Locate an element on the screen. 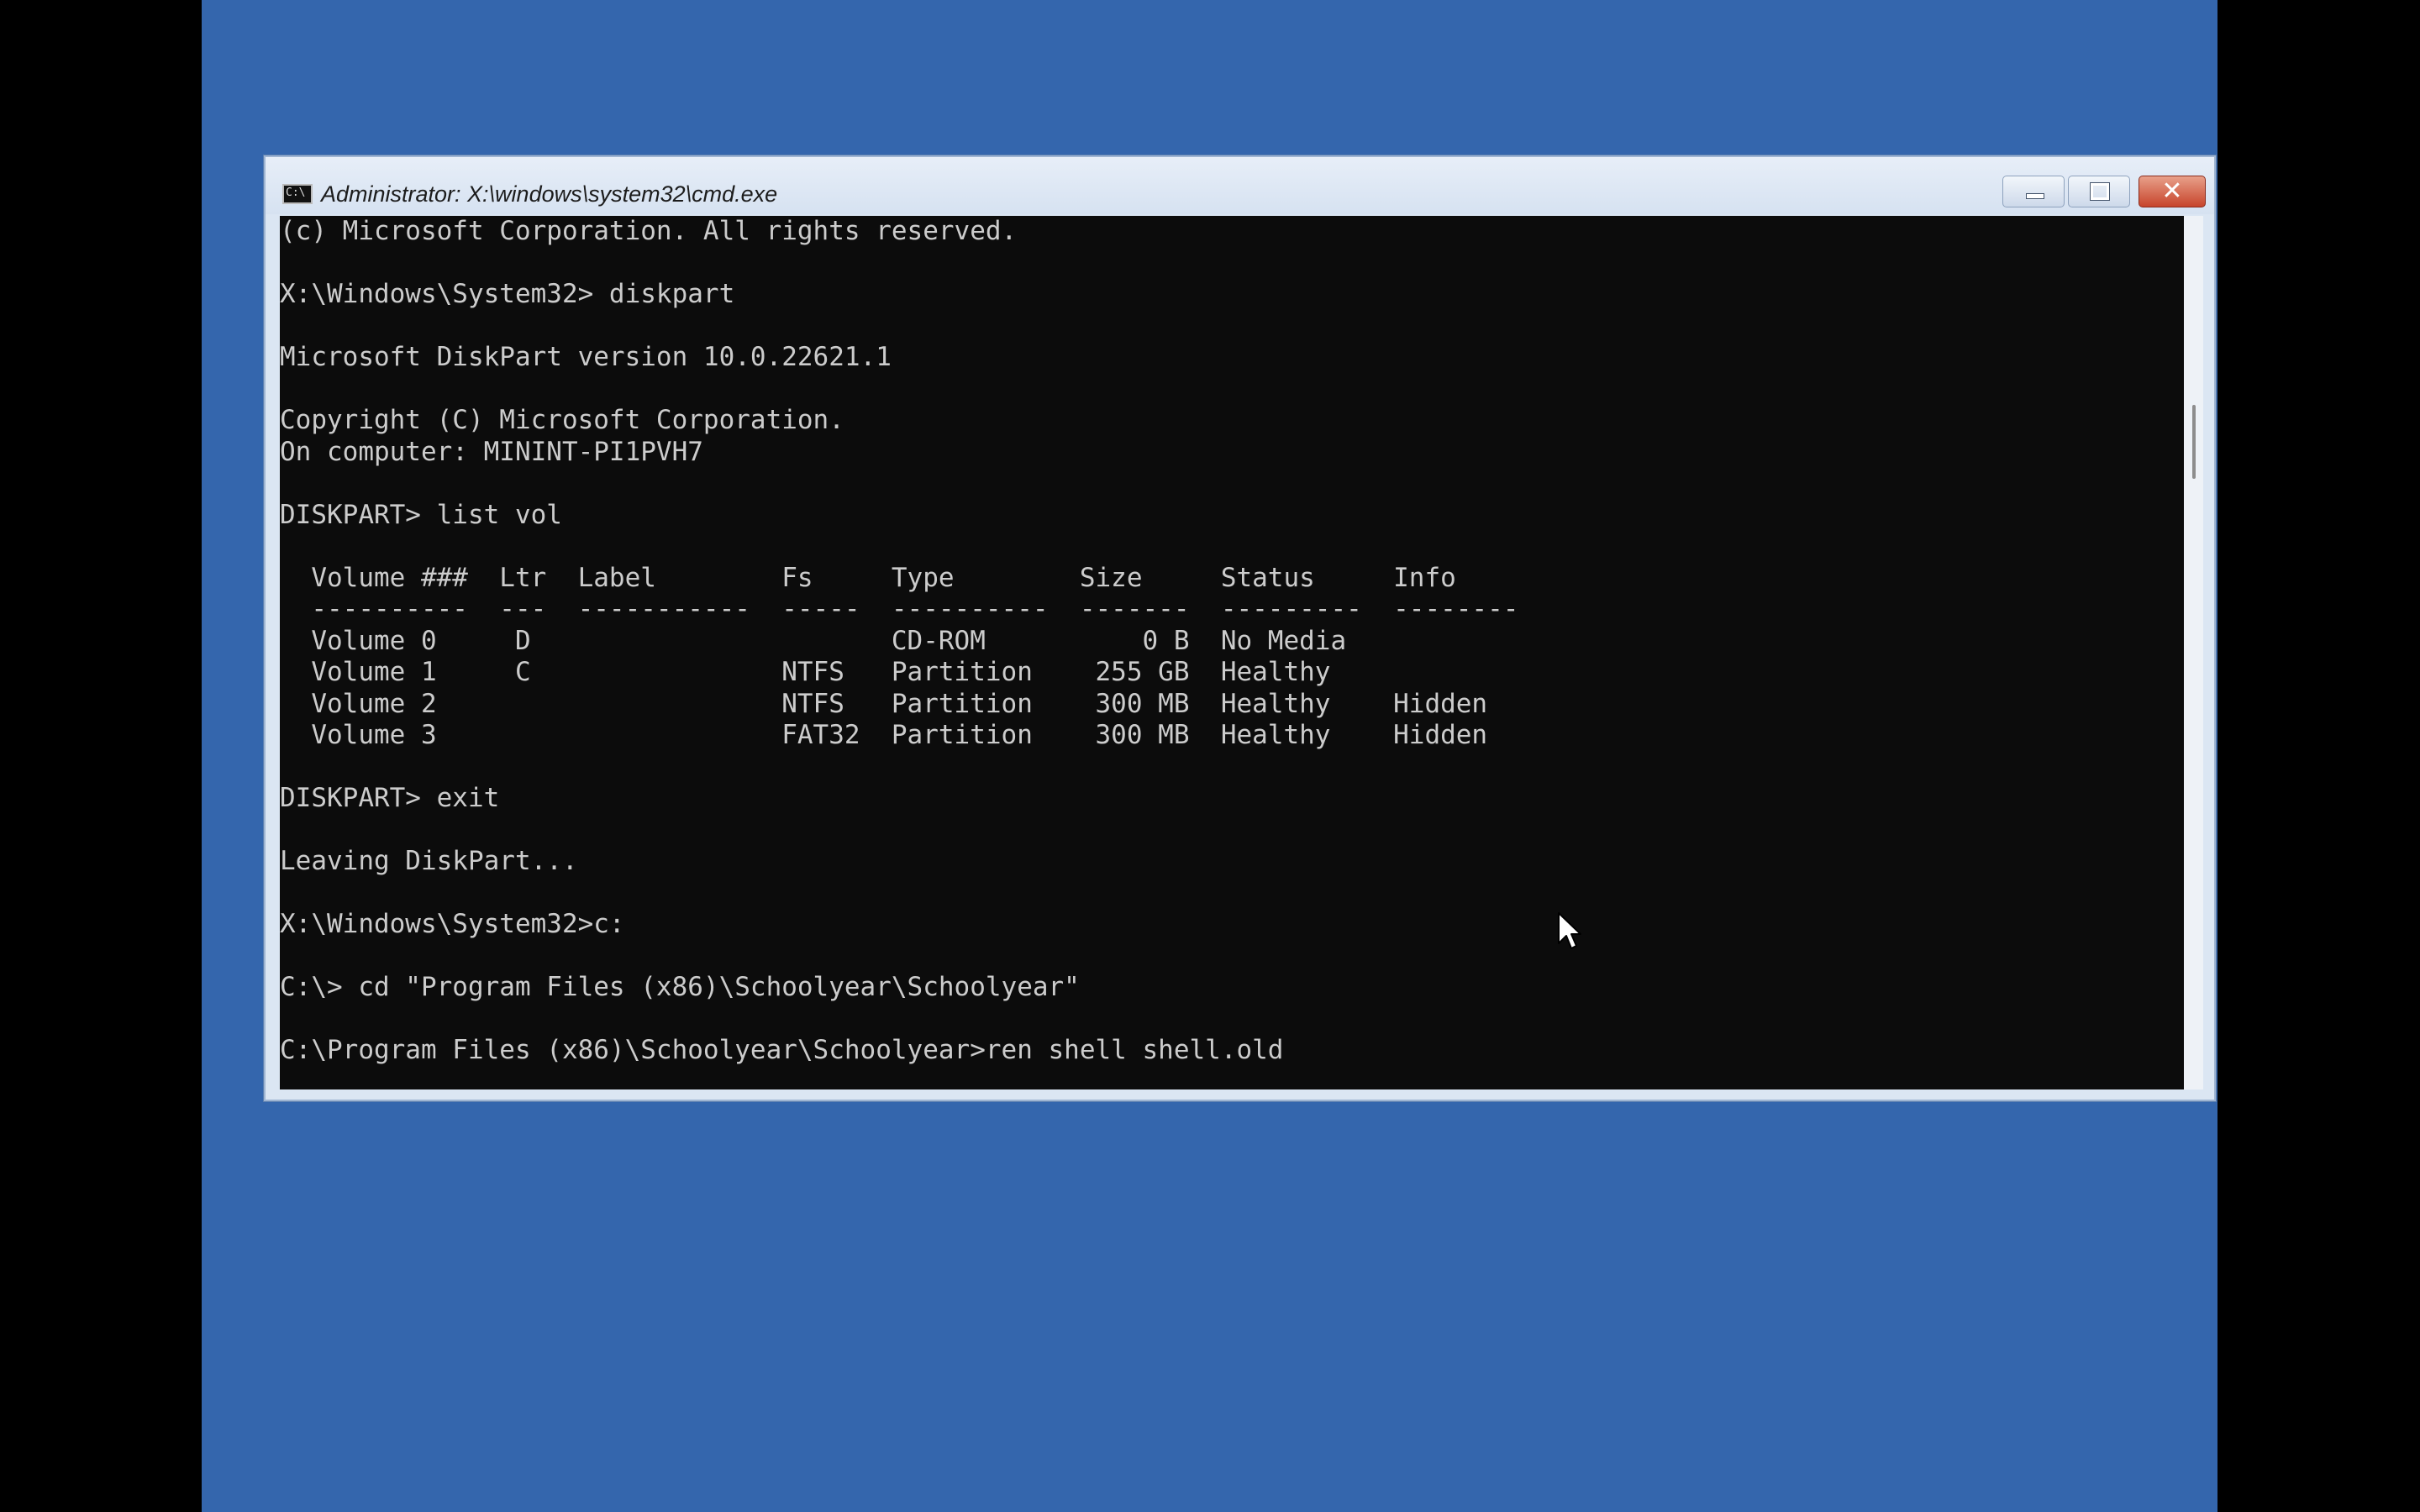 The image size is (2420, 1512). maximize-button is located at coordinates (2099, 191).